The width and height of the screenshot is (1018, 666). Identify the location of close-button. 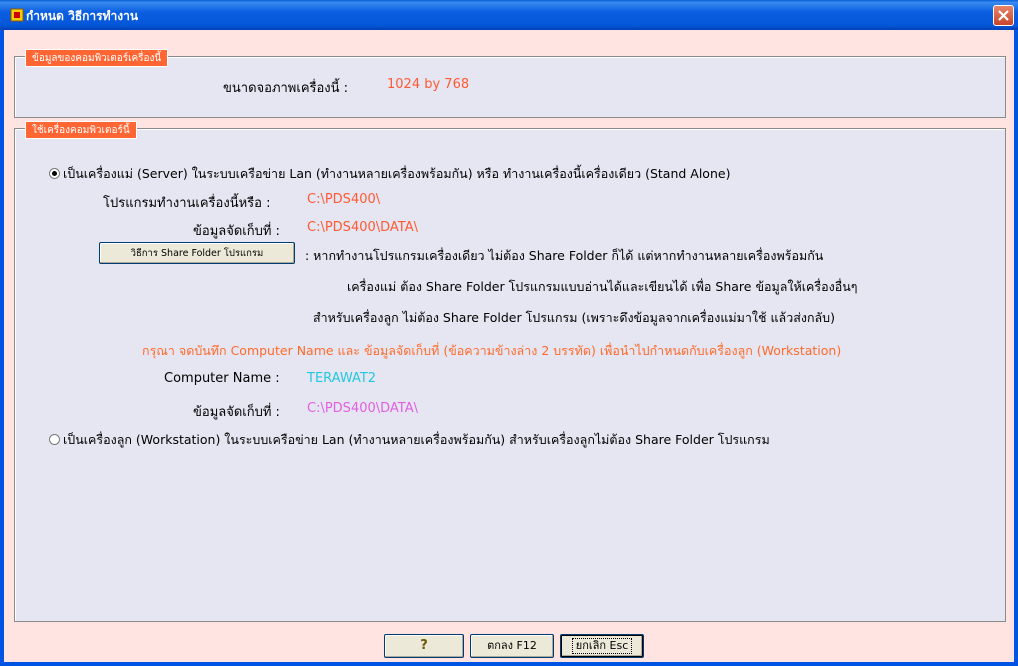
(1003, 15).